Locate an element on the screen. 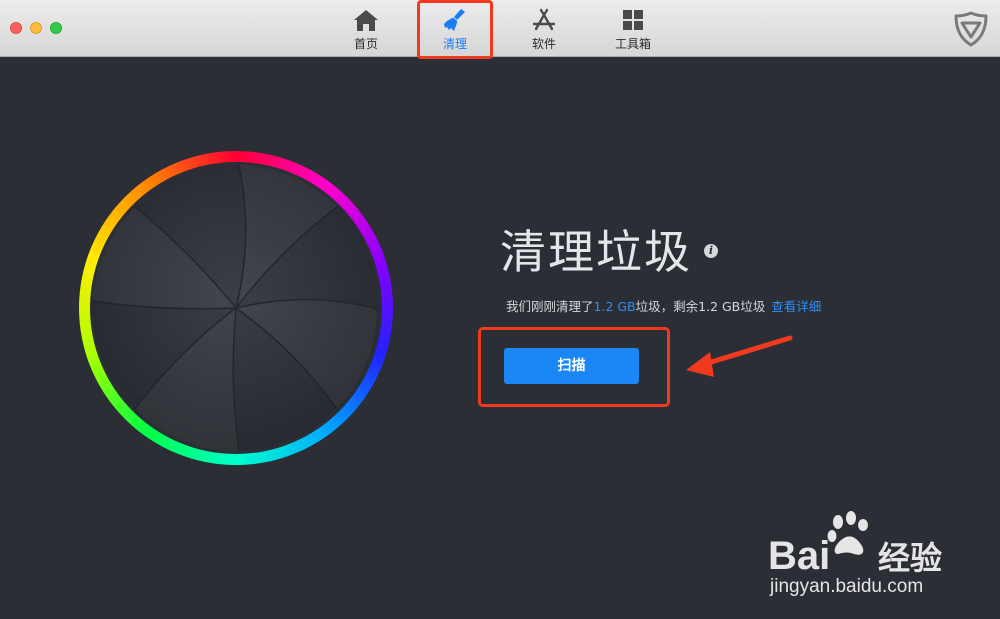 Image resolution: width=1000 pixels, height=619 pixels. view-details-link: 查看详细 is located at coordinates (796, 306).